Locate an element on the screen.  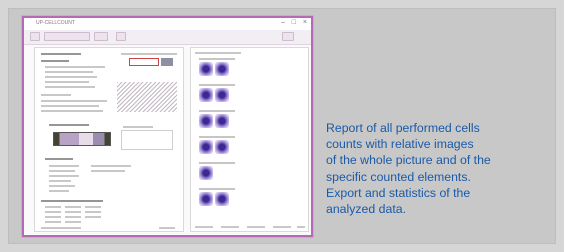
maximize-button: □ is located at coordinates (294, 23).